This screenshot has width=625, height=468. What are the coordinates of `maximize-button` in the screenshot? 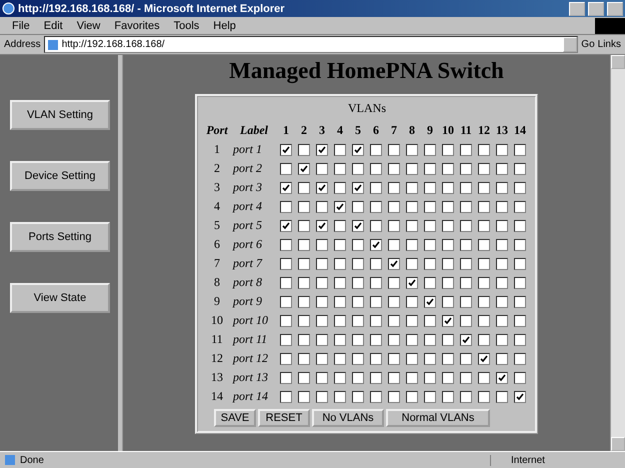 It's located at (596, 9).